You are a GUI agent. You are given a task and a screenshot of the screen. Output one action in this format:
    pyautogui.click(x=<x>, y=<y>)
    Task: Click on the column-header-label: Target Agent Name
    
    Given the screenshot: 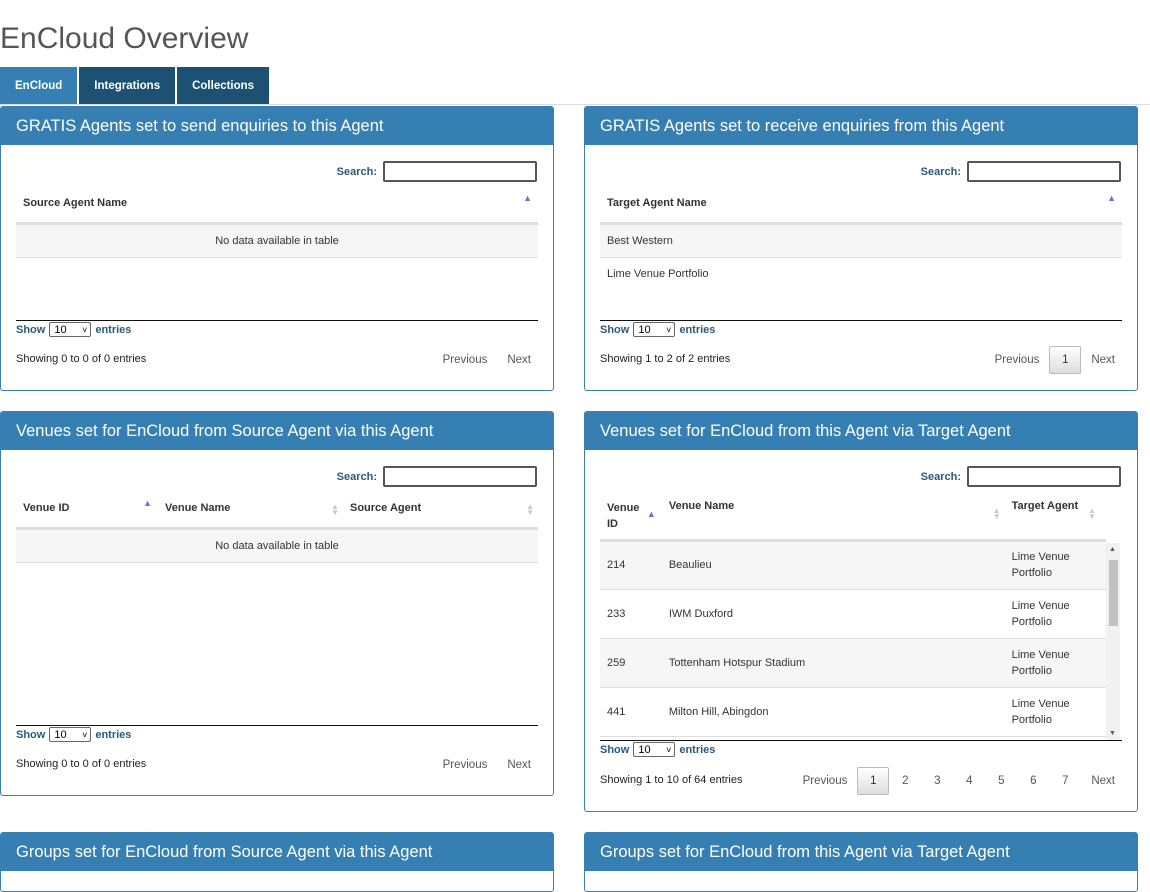 What is the action you would take?
    pyautogui.click(x=657, y=203)
    